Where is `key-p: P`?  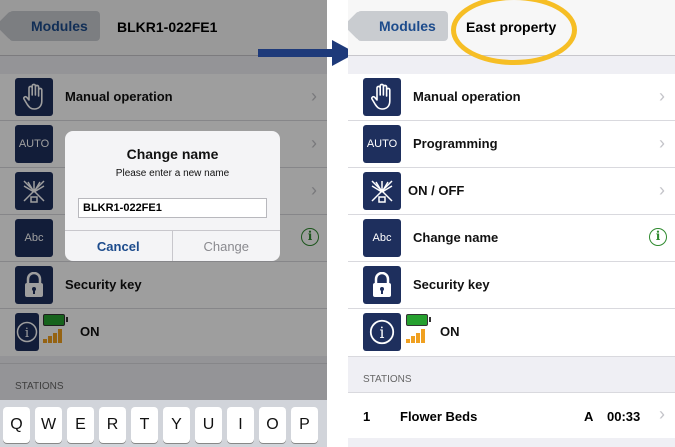
key-p: P is located at coordinates (304, 425).